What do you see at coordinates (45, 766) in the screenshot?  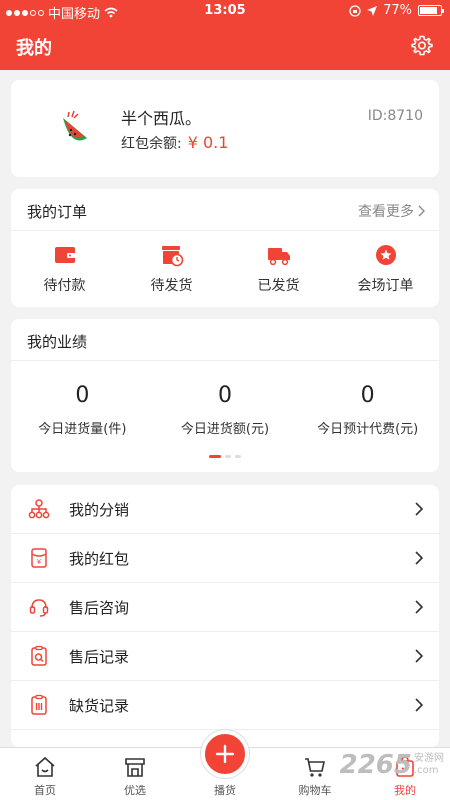 I see `home-icon` at bounding box center [45, 766].